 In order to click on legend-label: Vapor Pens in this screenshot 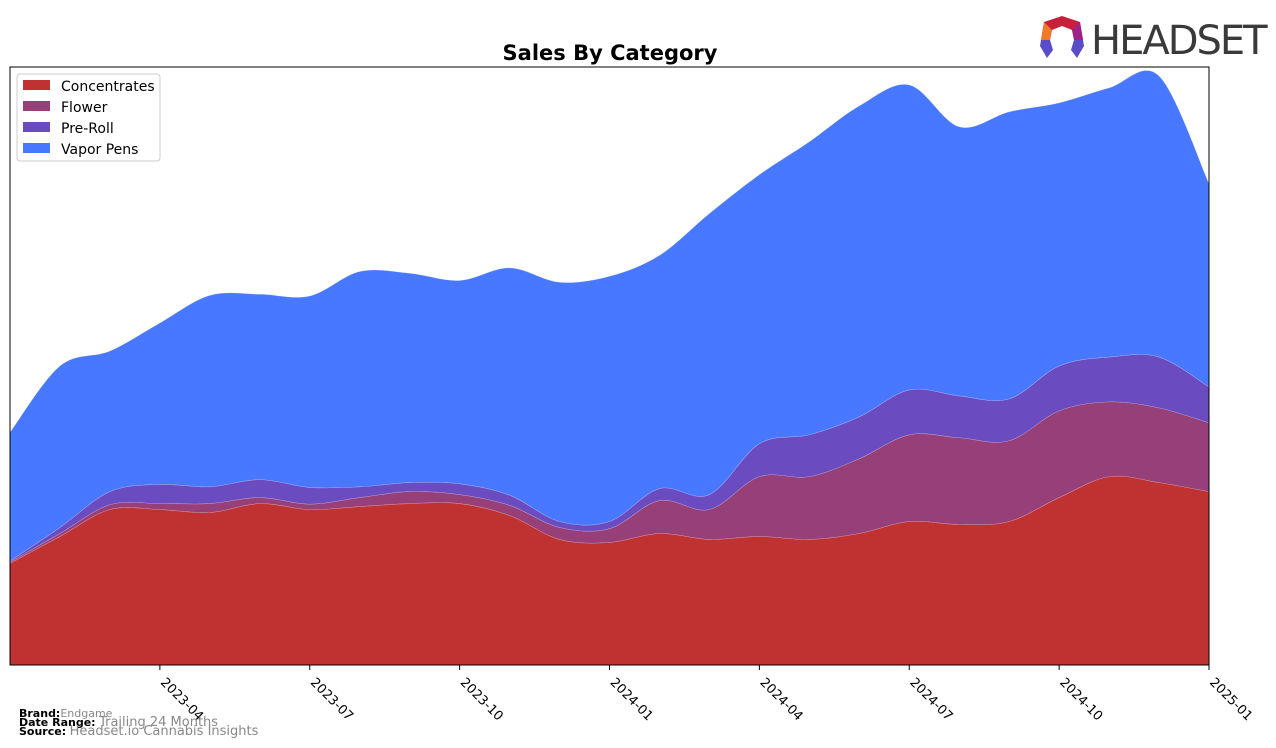, I will do `click(99, 150)`.